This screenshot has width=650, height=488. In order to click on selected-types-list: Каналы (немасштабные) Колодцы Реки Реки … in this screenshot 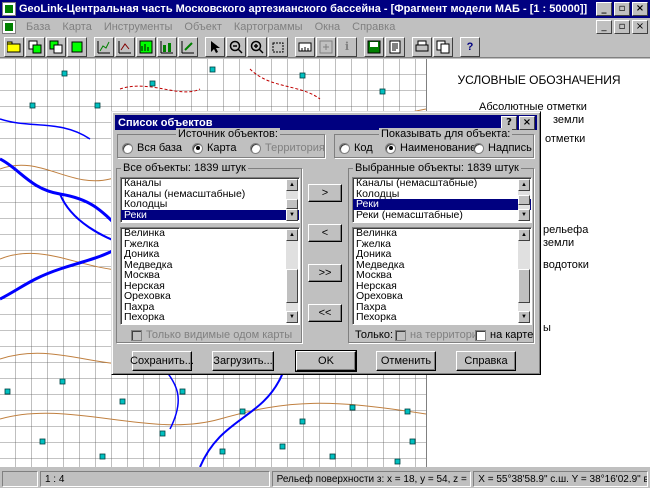, I will do `click(442, 200)`.